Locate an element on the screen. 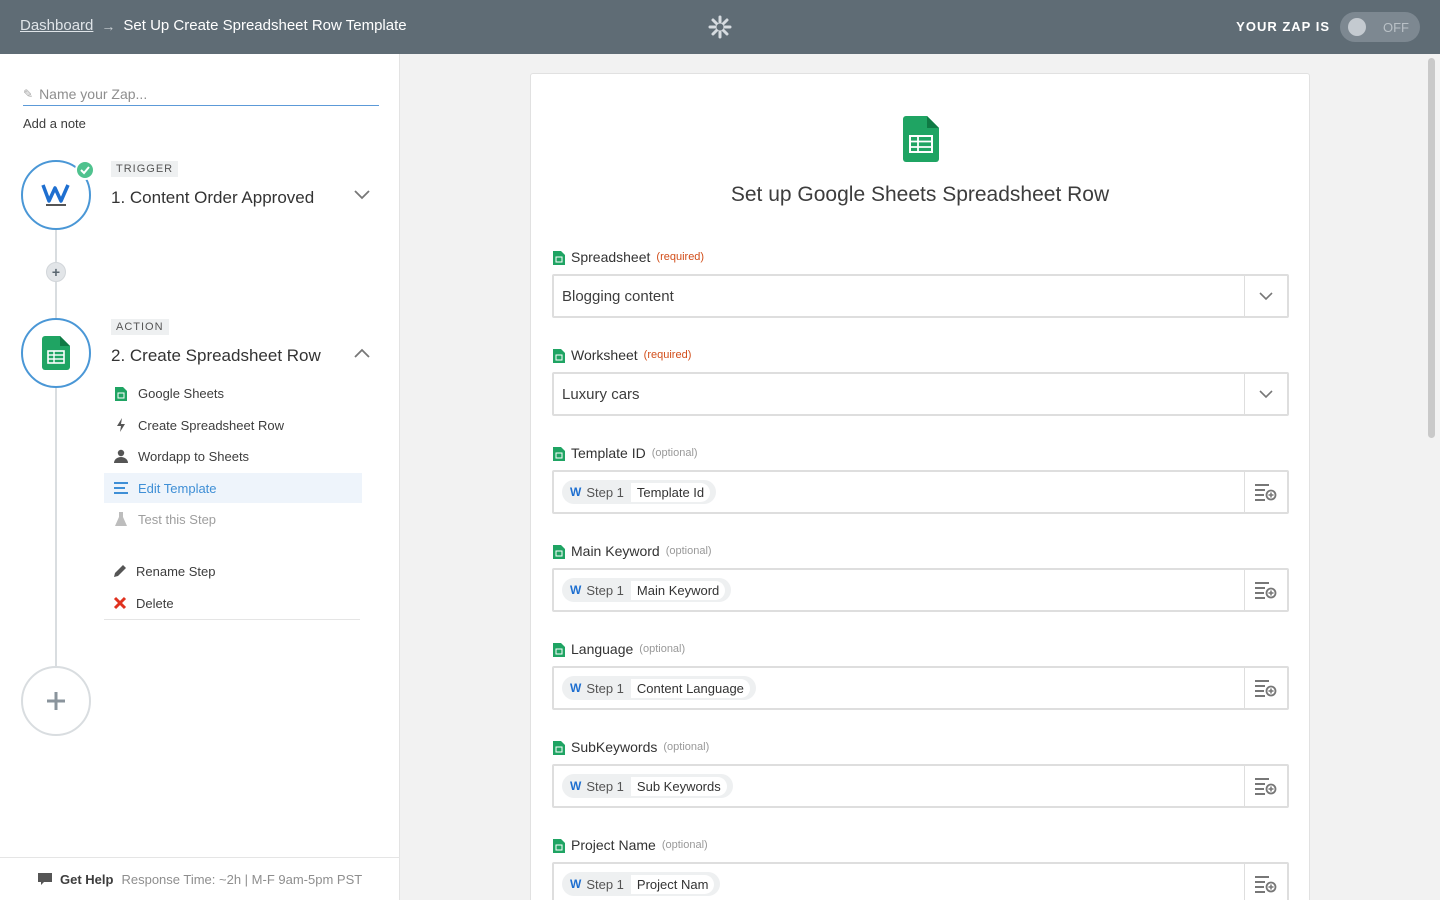 The width and height of the screenshot is (1440, 900). pill-field: Sub Keywords is located at coordinates (678, 786).